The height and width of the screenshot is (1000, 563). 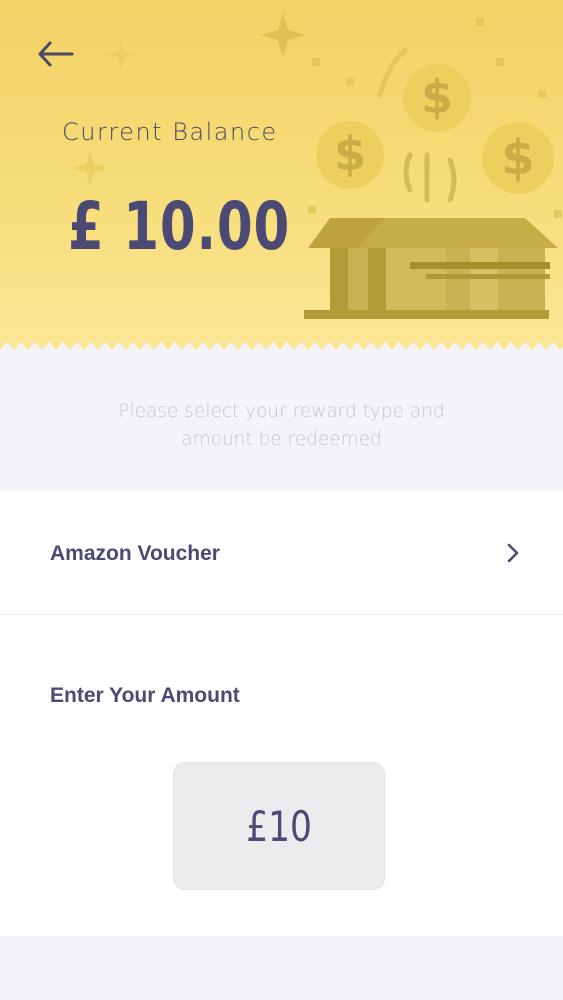 I want to click on back-button, so click(x=55, y=54).